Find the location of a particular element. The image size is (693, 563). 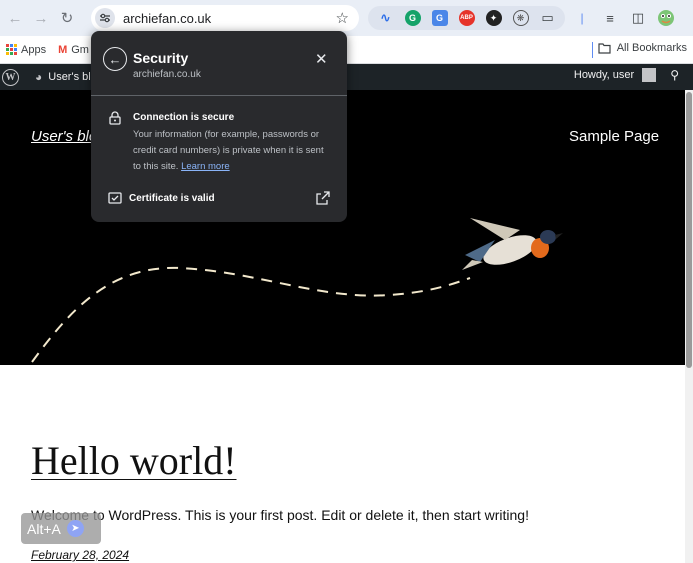

back-button: ← is located at coordinates (15, 18).